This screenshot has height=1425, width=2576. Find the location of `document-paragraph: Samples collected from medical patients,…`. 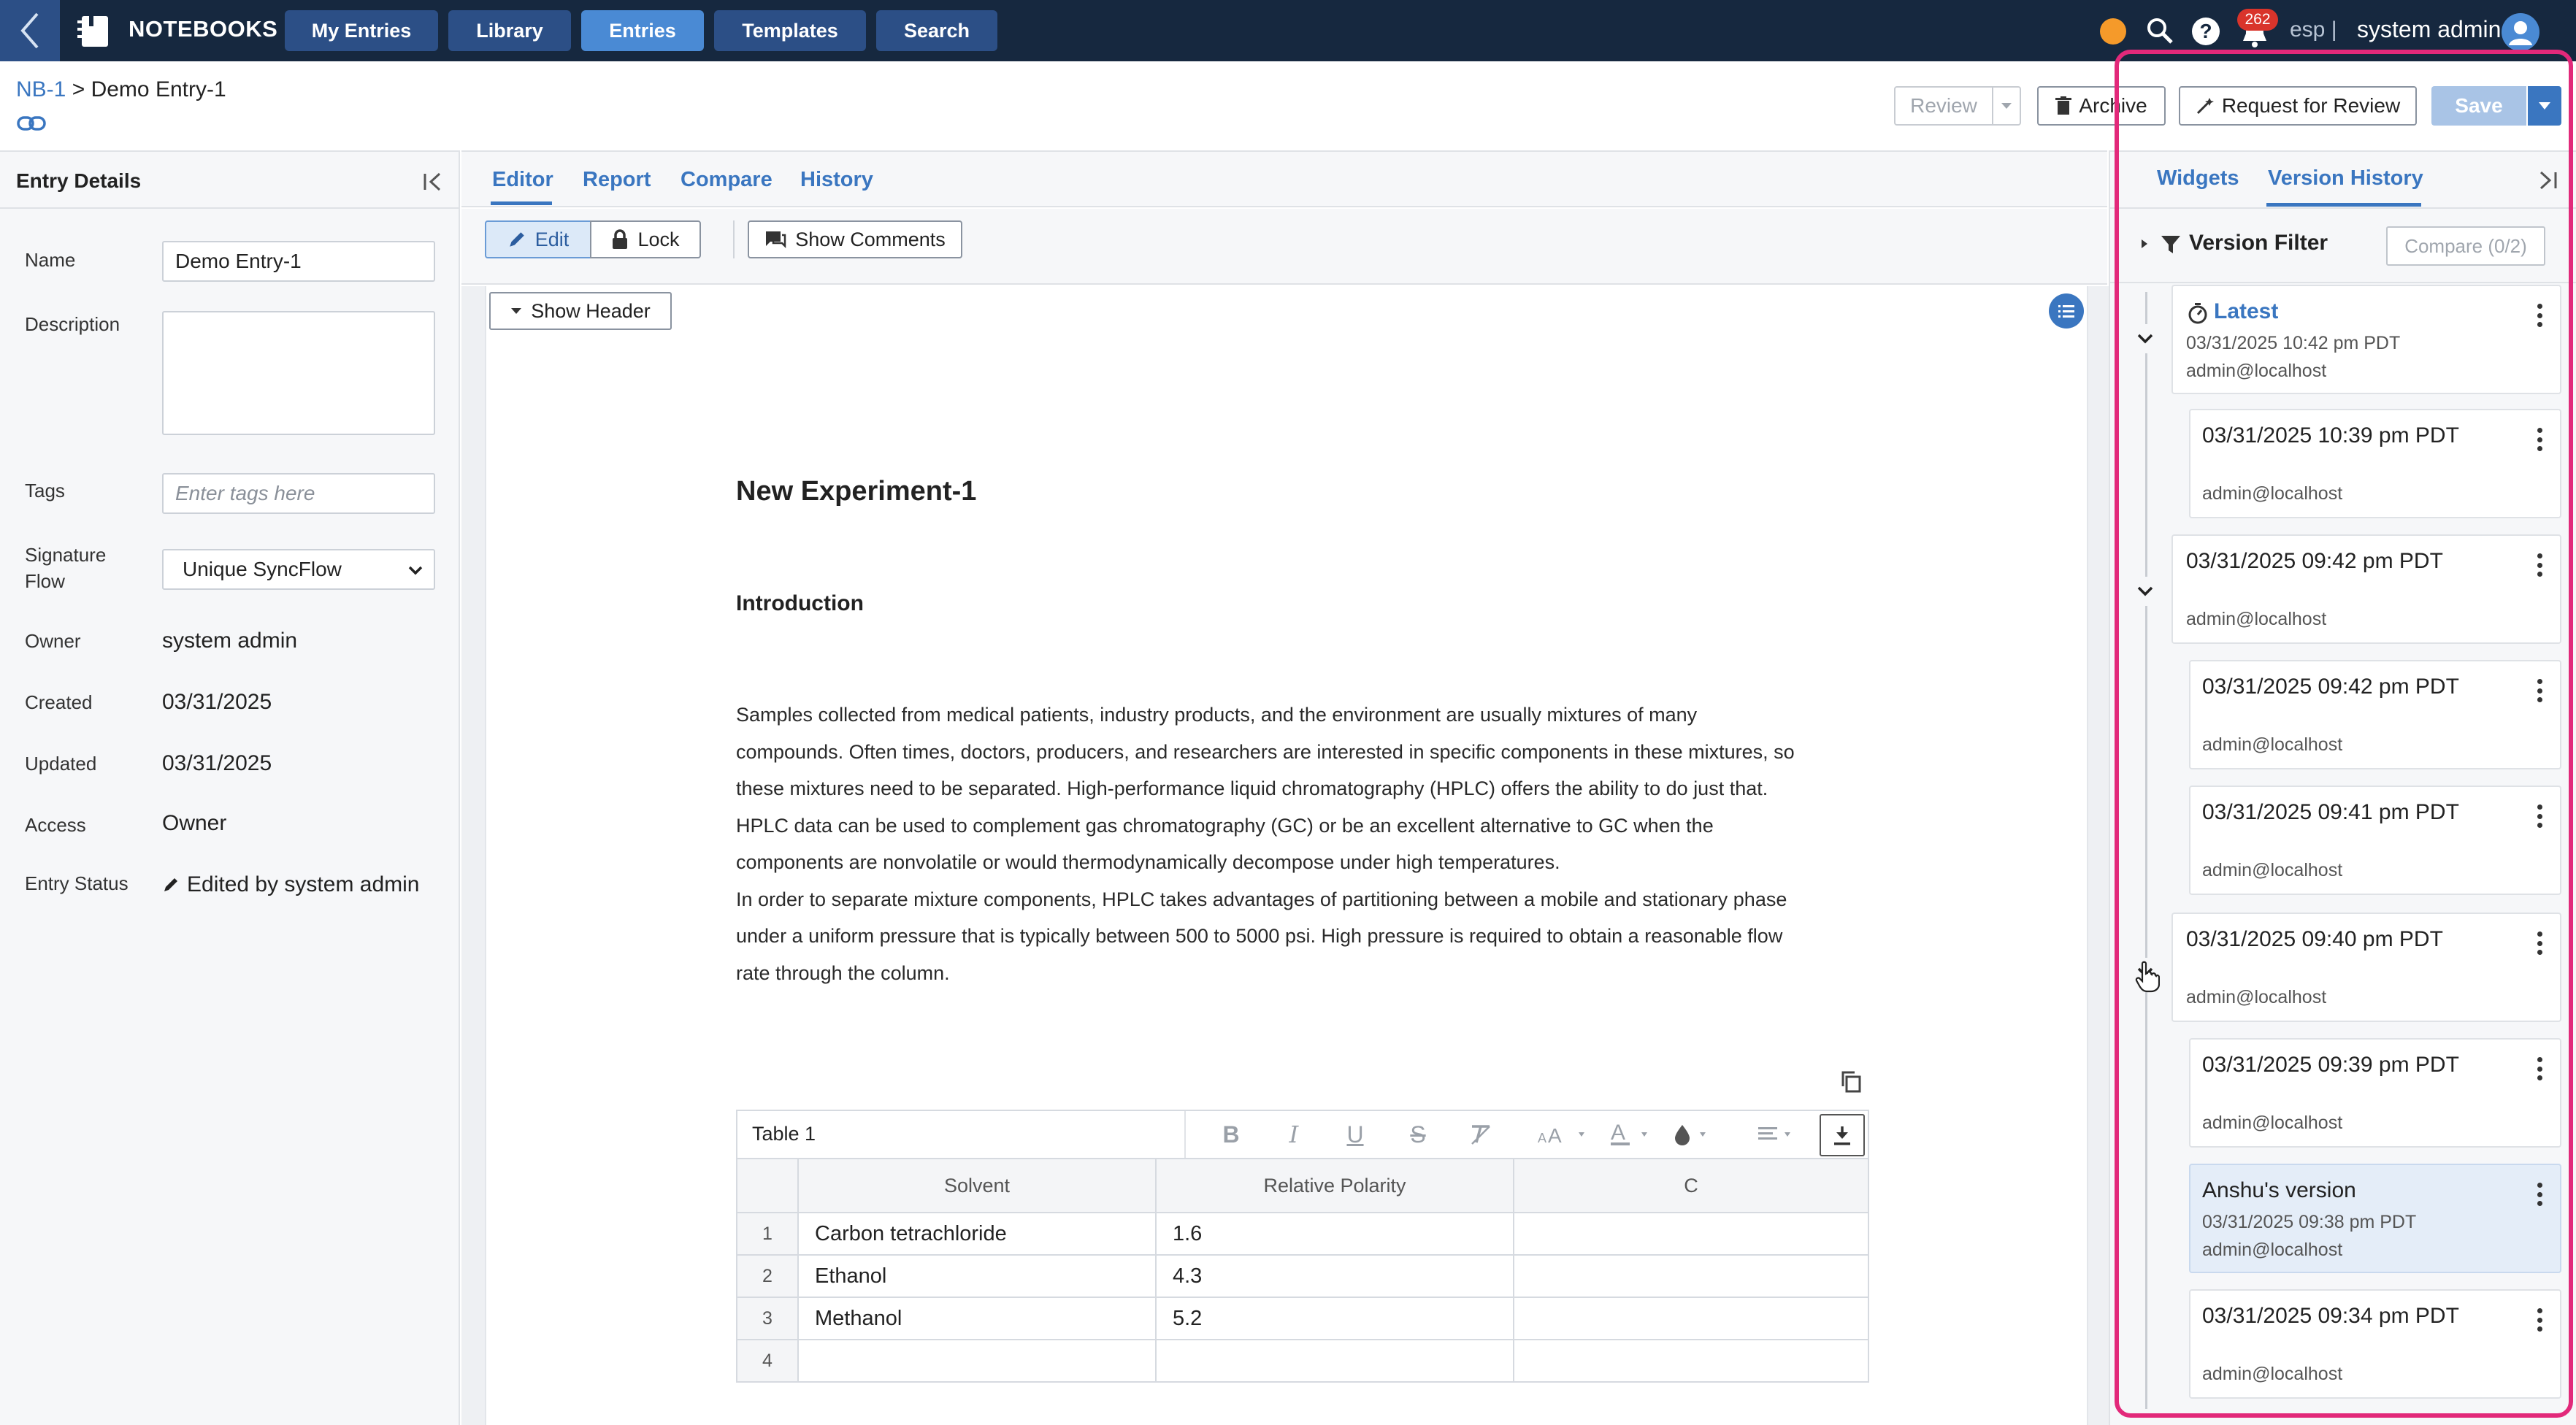

document-paragraph: Samples collected from medical patients,… is located at coordinates (1305, 843).